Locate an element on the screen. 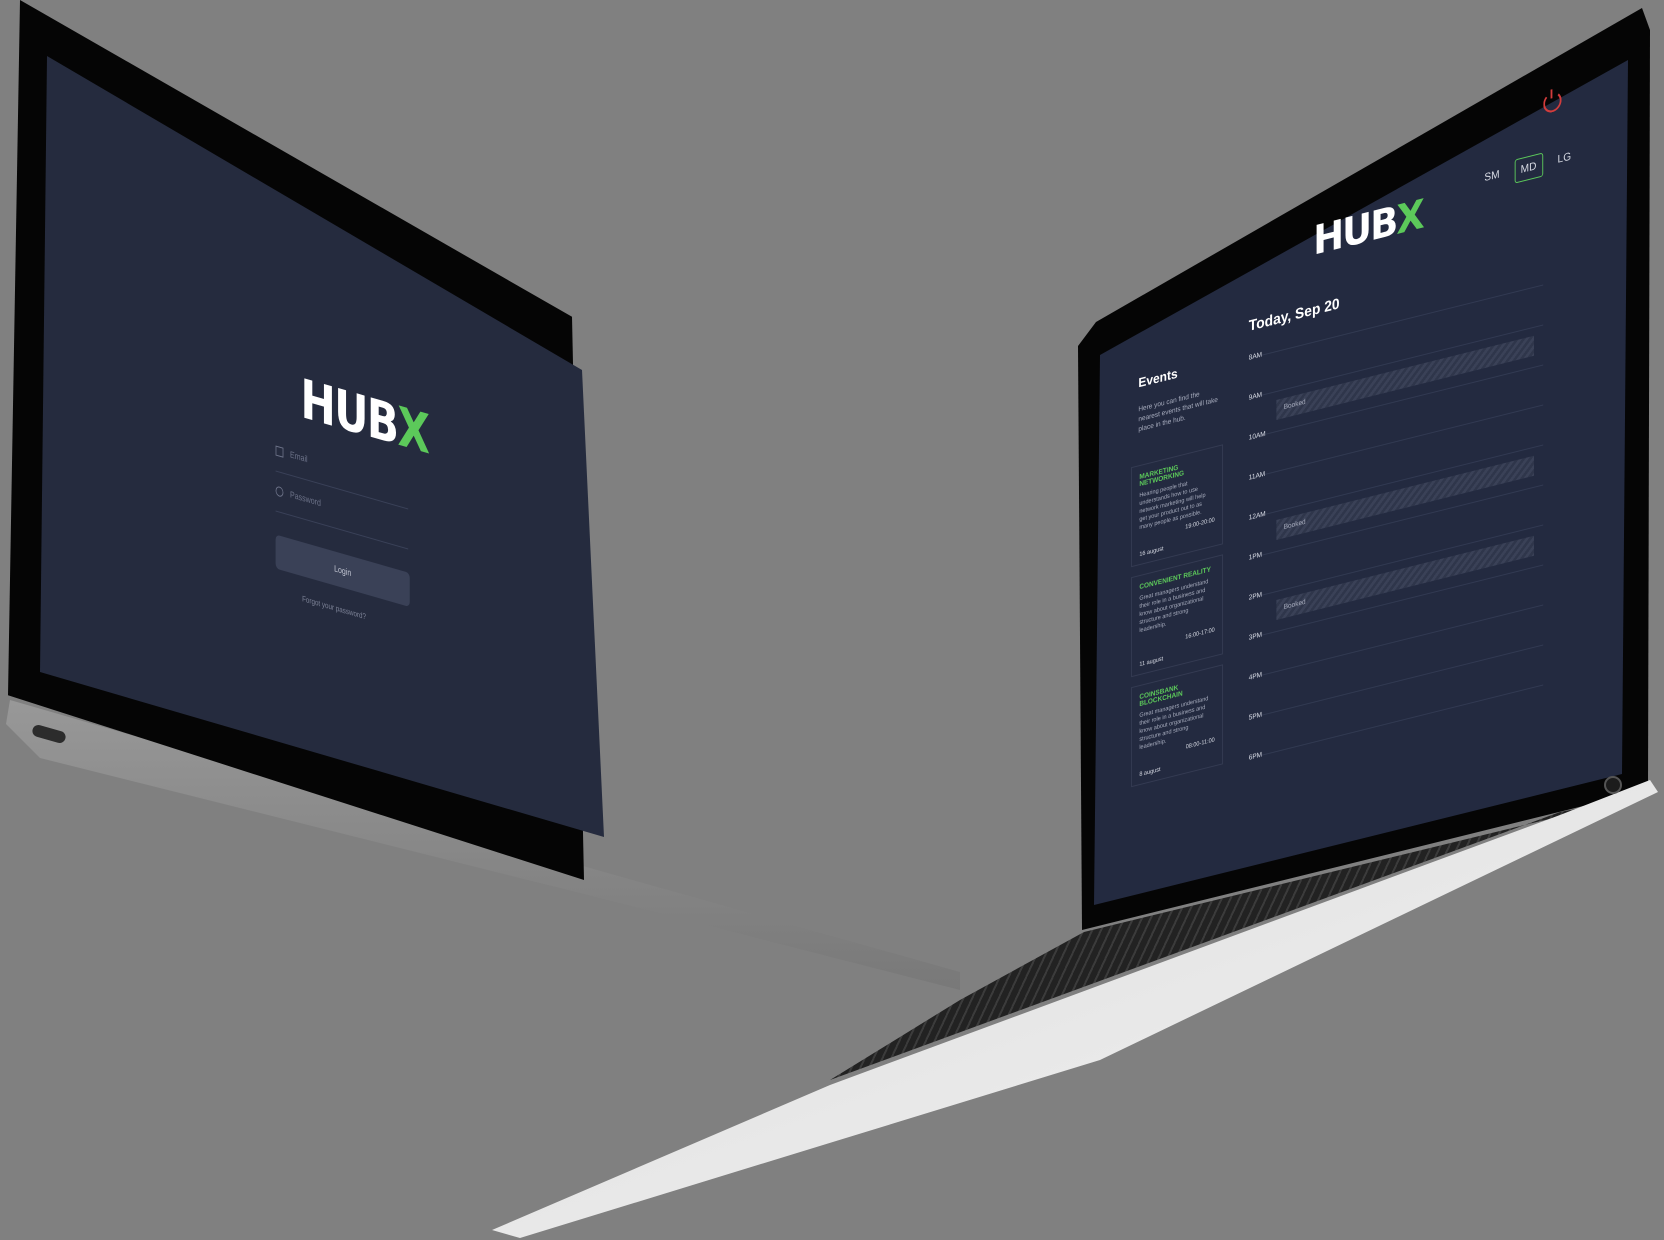  tab-lg: LG is located at coordinates (1564, 159).